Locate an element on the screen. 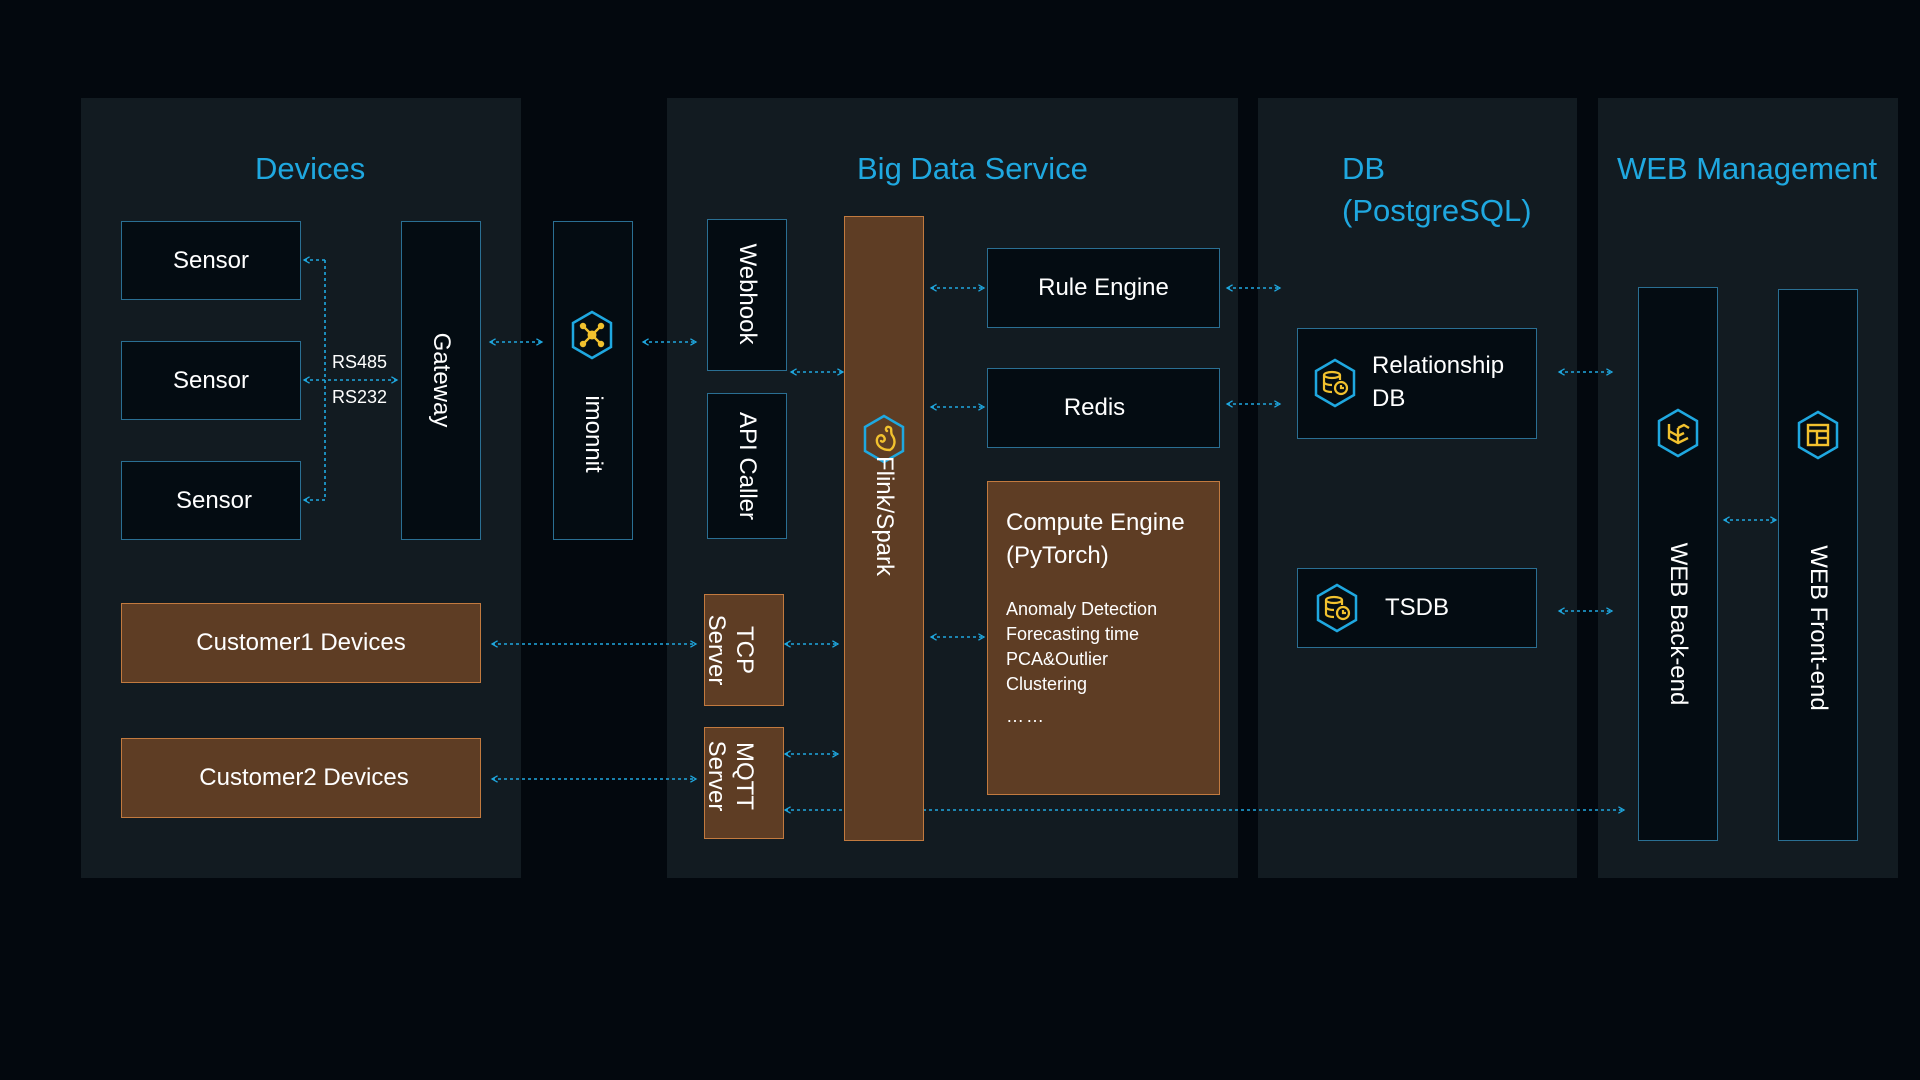 The height and width of the screenshot is (1080, 1920). customer1-devices: Customer1 Devices is located at coordinates (301, 643).